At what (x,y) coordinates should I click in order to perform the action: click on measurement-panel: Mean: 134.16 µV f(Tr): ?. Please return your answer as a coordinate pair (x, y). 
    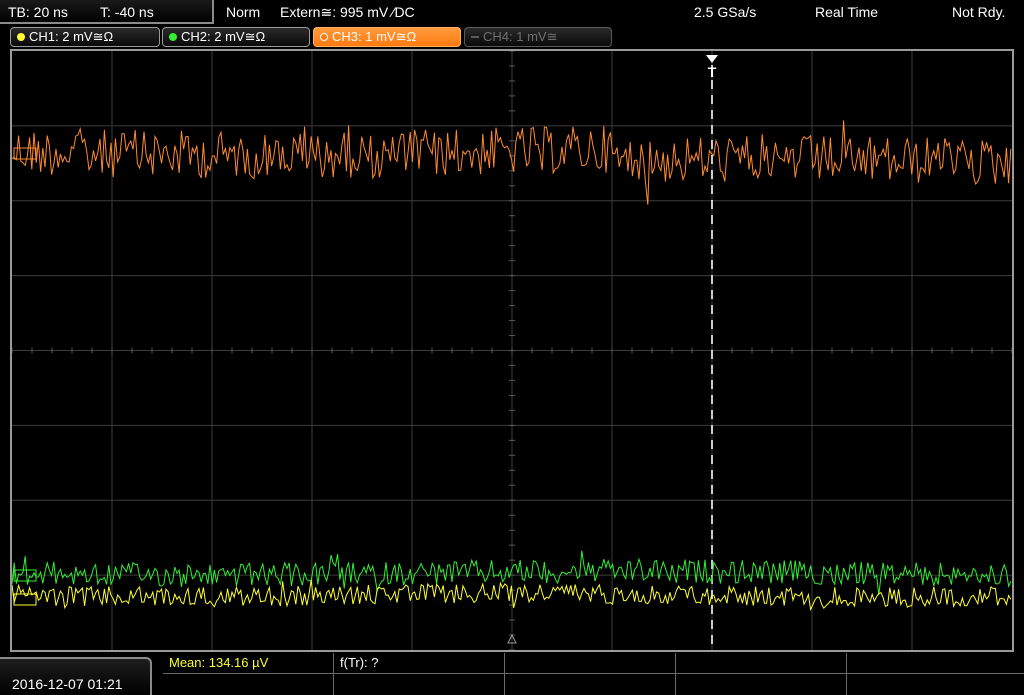
    Looking at the image, I should click on (593, 674).